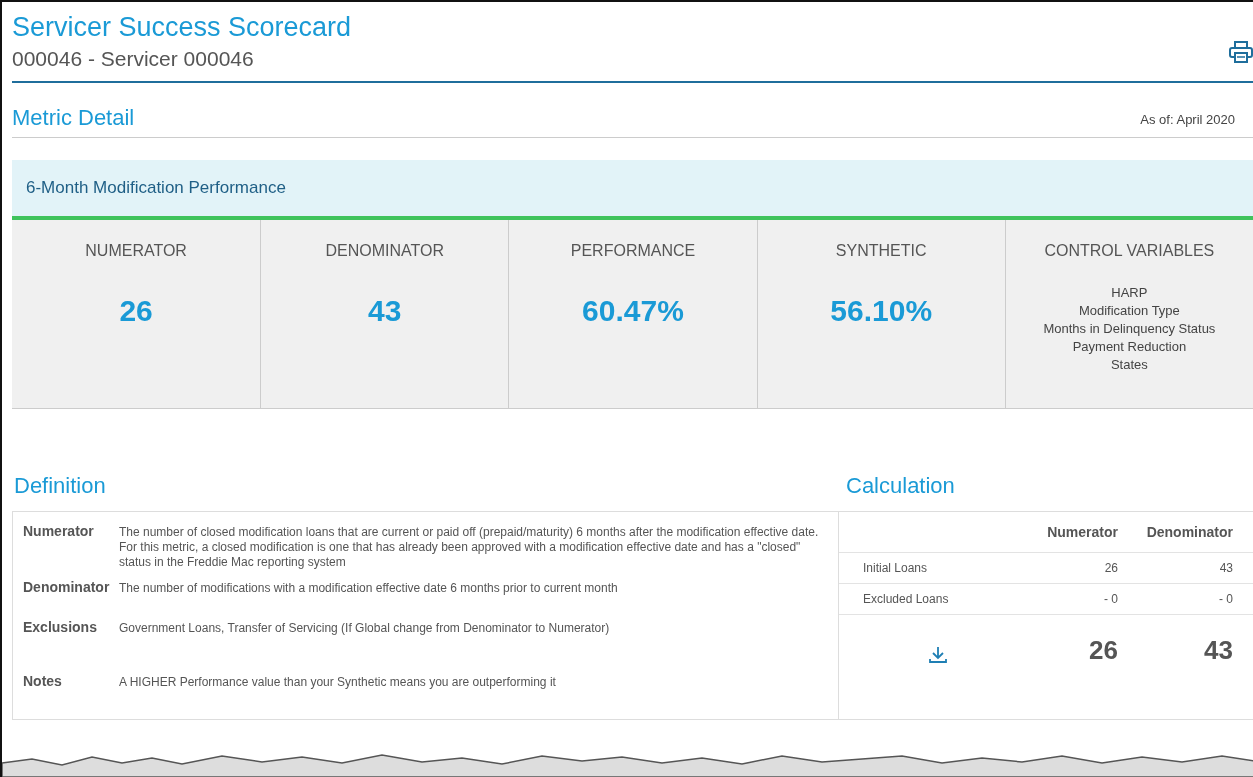 The height and width of the screenshot is (777, 1253). Describe the element at coordinates (1103, 650) in the screenshot. I see `total-value: 26` at that location.